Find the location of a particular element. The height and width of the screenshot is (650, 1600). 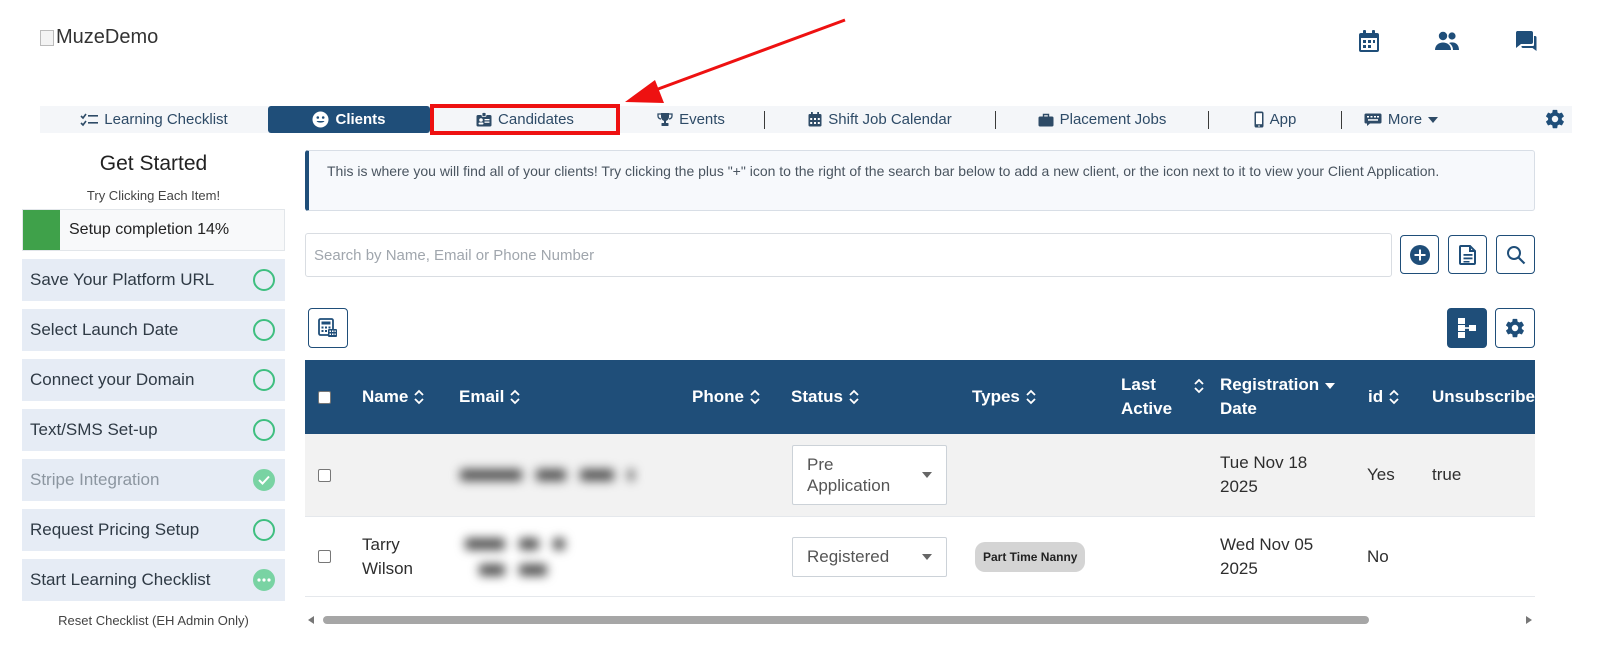

horizontal-scrollbar is located at coordinates (920, 620).